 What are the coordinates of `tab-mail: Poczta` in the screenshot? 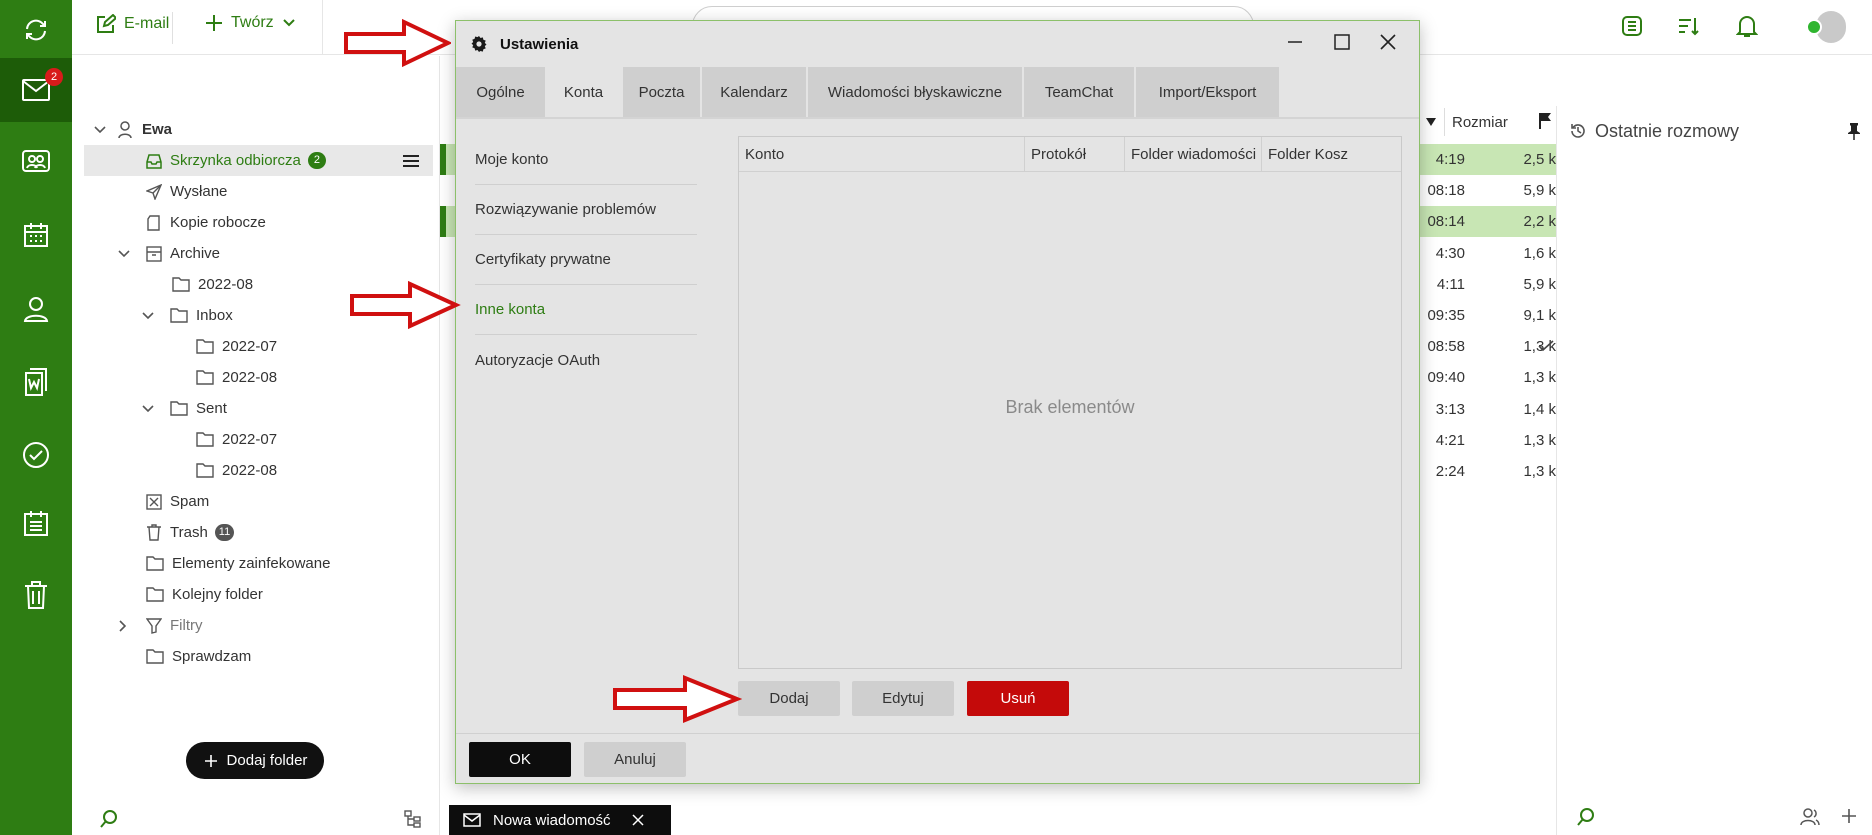 It's located at (661, 92).